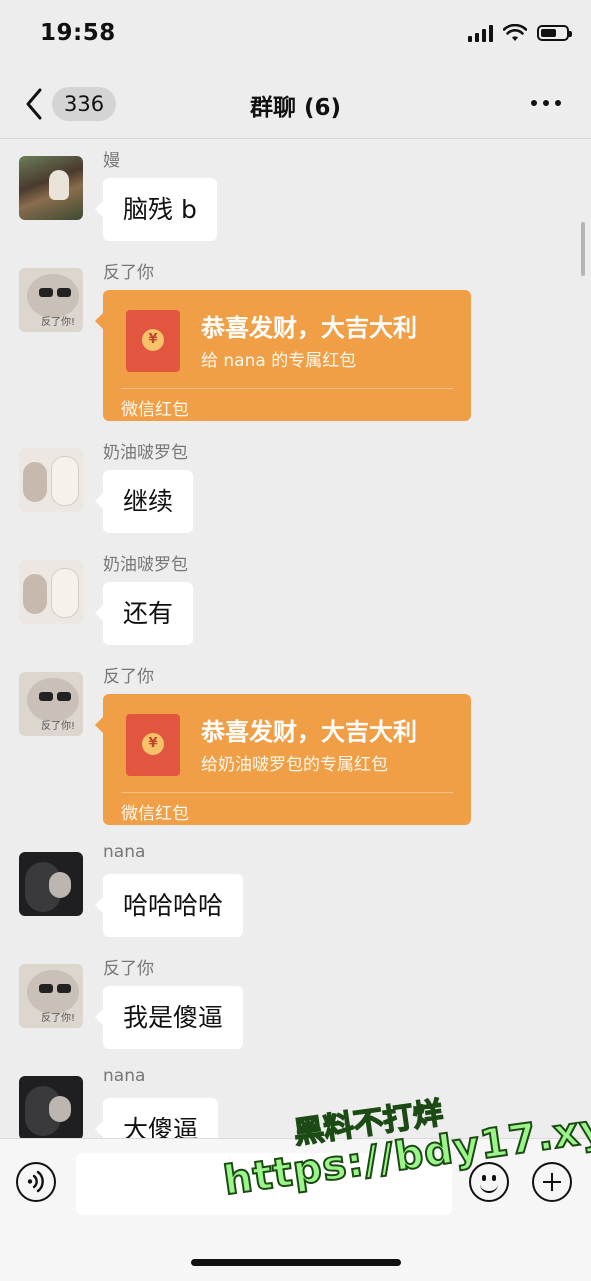 The width and height of the screenshot is (591, 1281). What do you see at coordinates (144, 501) in the screenshot?
I see `message-bubble: 继续` at bounding box center [144, 501].